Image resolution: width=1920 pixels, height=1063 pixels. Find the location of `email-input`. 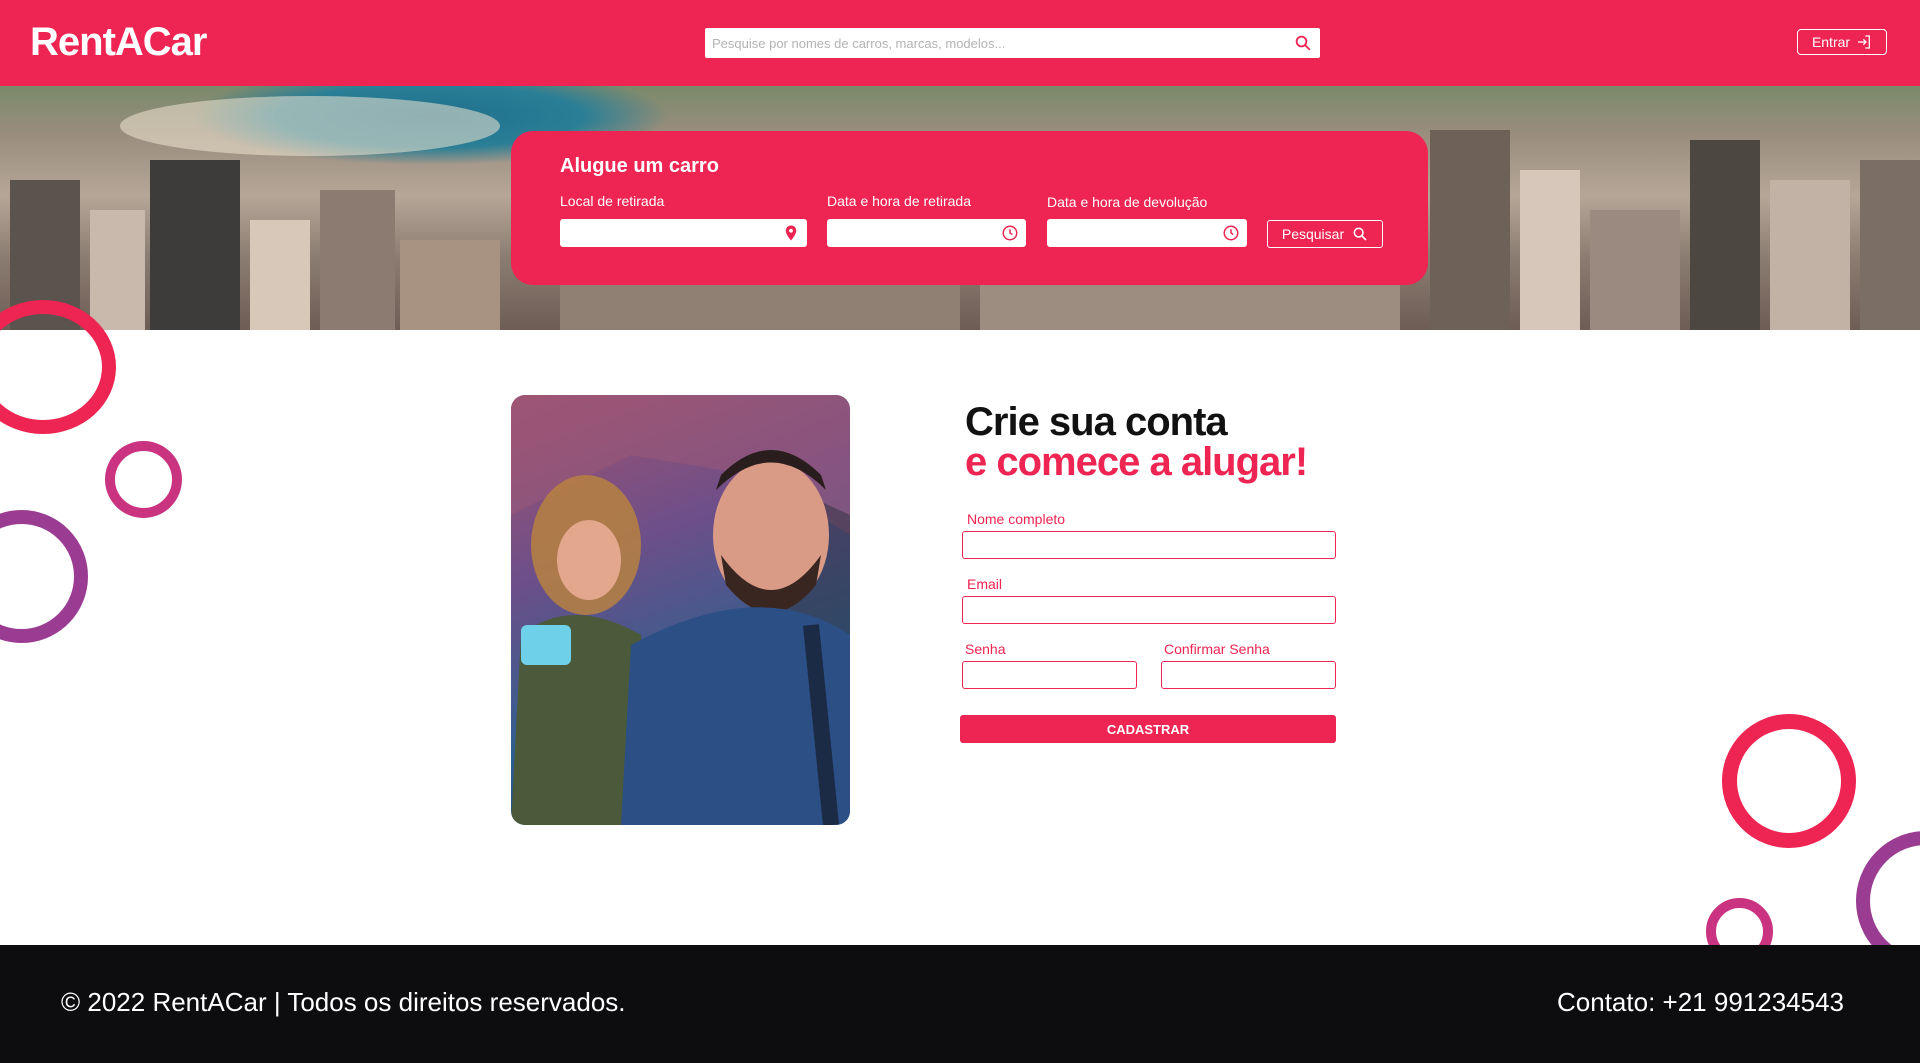

email-input is located at coordinates (1149, 610).